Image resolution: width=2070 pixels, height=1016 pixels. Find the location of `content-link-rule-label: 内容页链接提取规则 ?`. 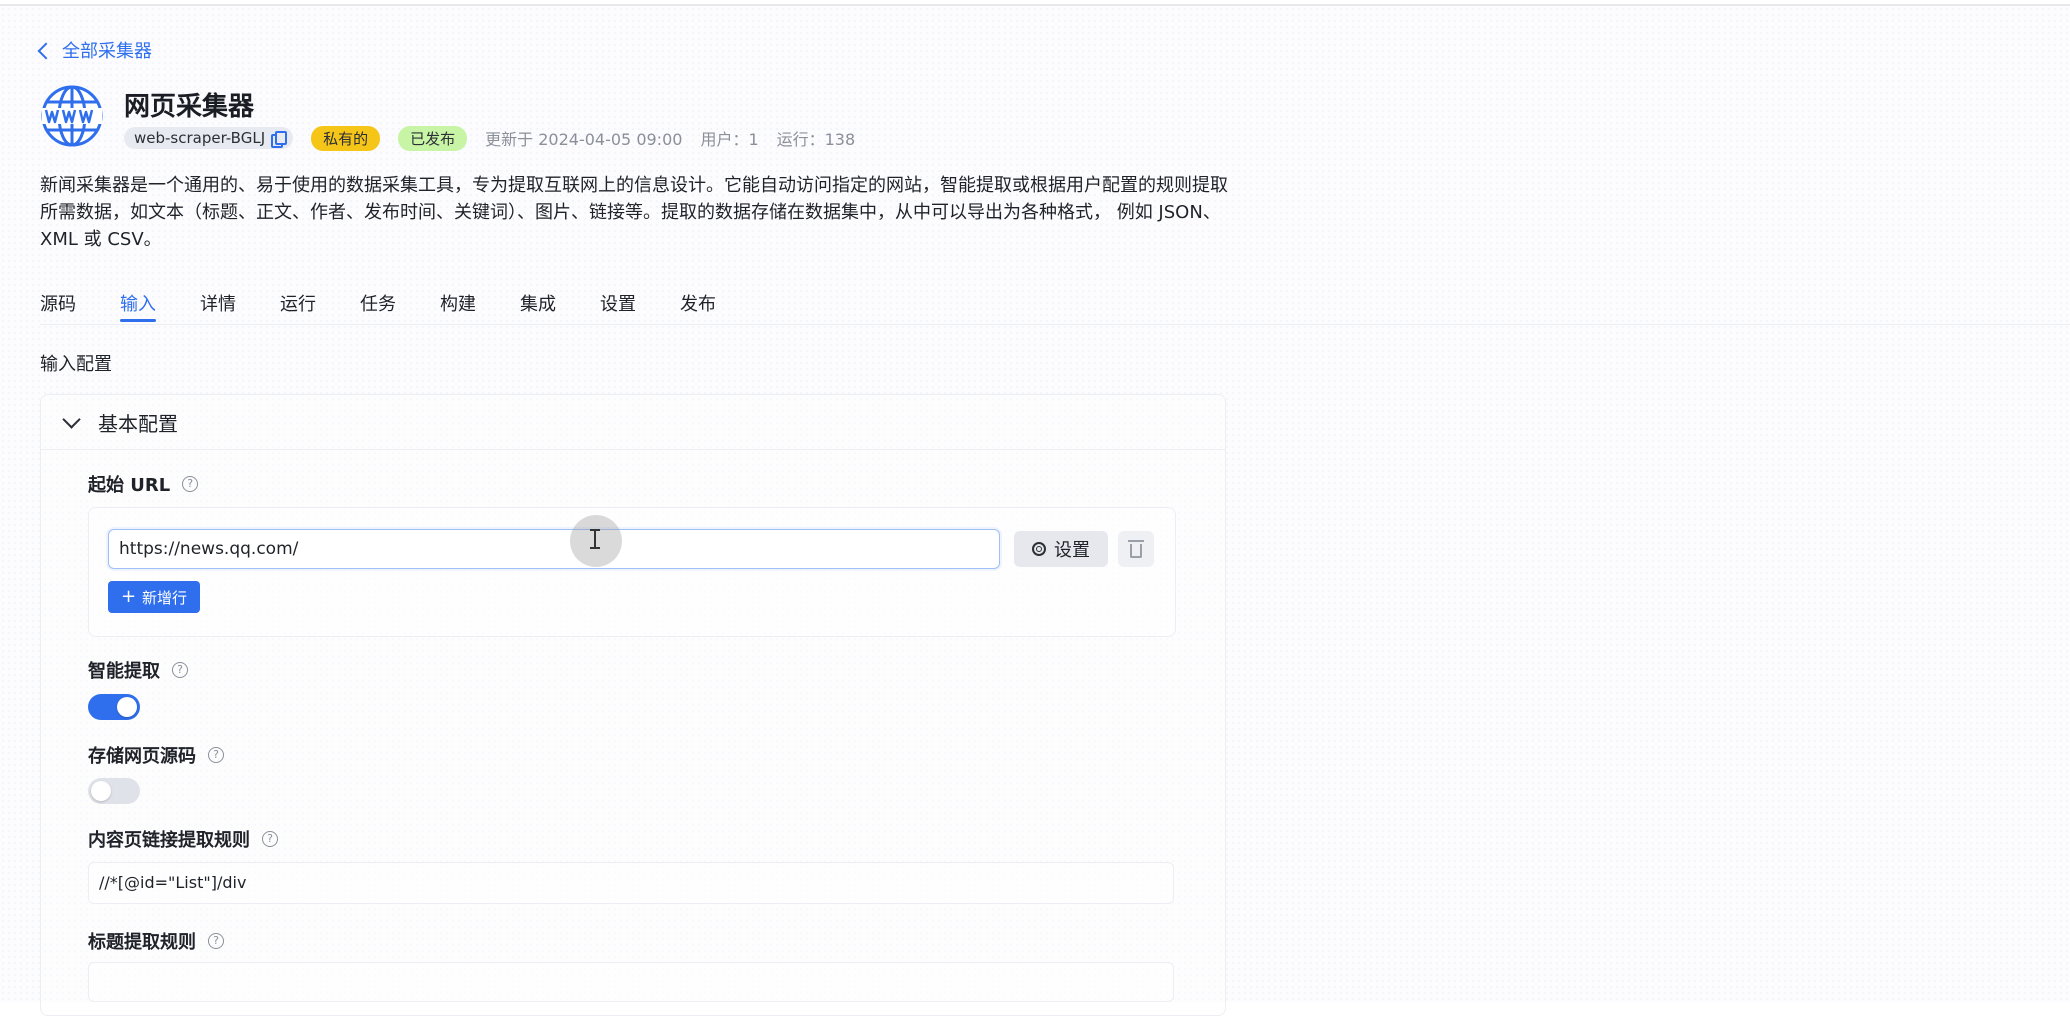

content-link-rule-label: 内容页链接提取规则 ? is located at coordinates (183, 839).